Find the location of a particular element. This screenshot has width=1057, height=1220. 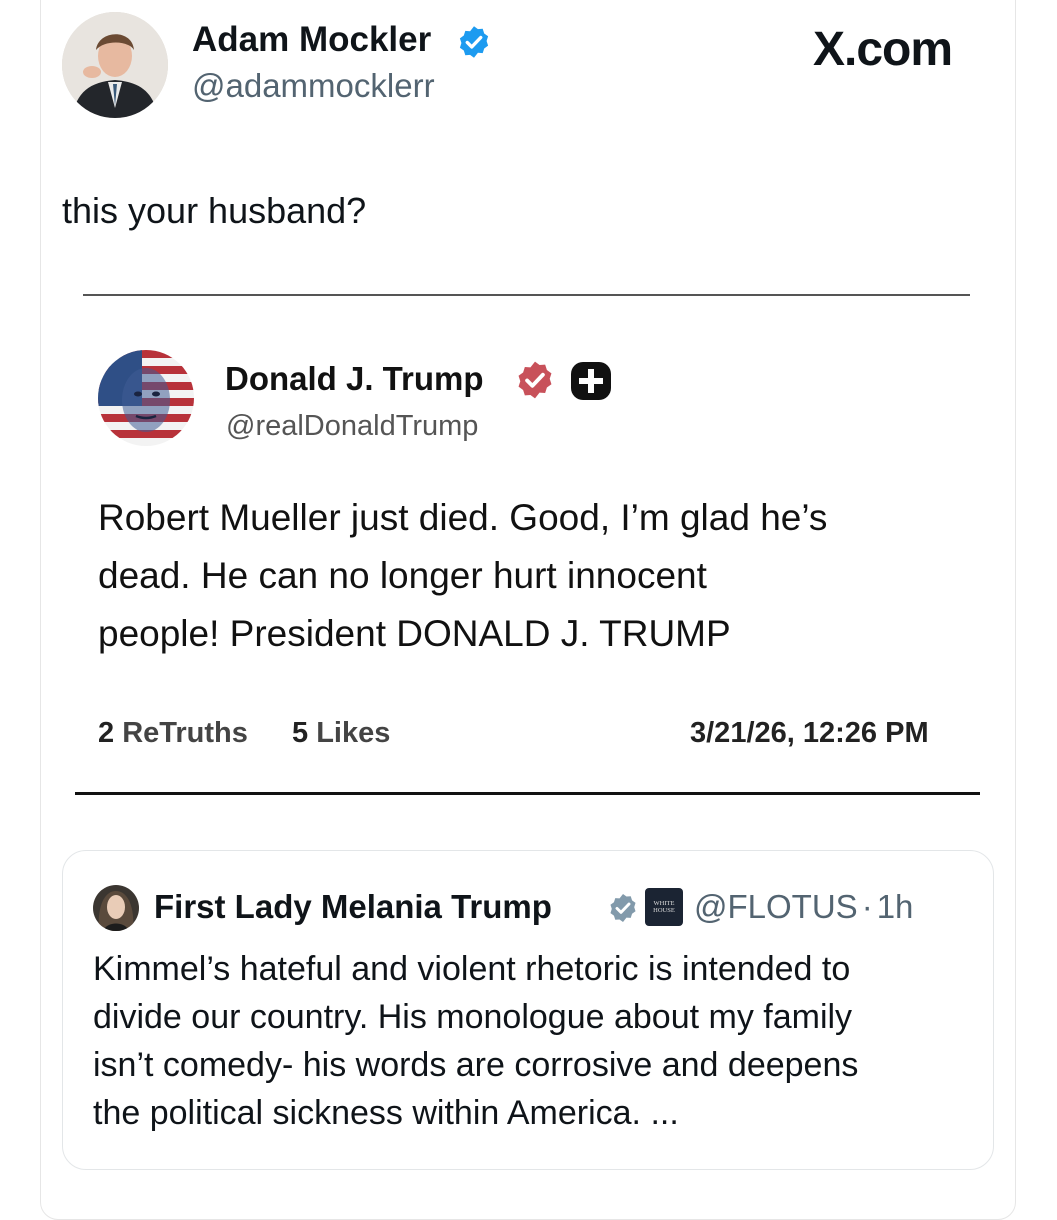

verified-badge-icon is located at coordinates (474, 42).